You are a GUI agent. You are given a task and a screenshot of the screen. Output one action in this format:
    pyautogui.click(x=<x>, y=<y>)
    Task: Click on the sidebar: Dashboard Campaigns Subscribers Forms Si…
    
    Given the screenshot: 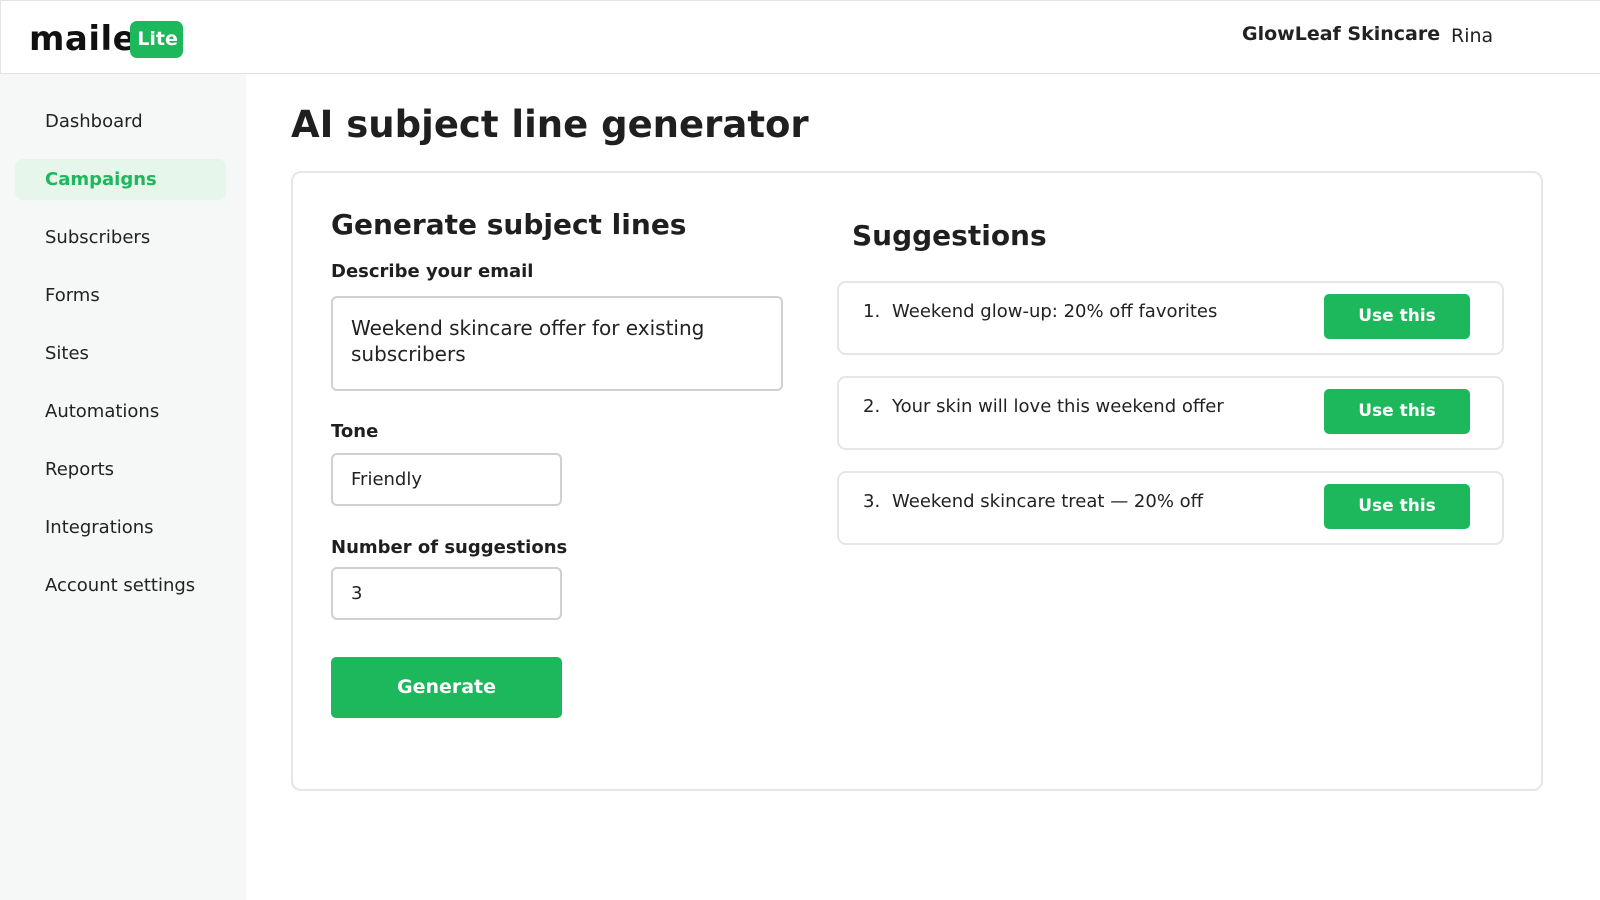 What is the action you would take?
    pyautogui.click(x=123, y=487)
    